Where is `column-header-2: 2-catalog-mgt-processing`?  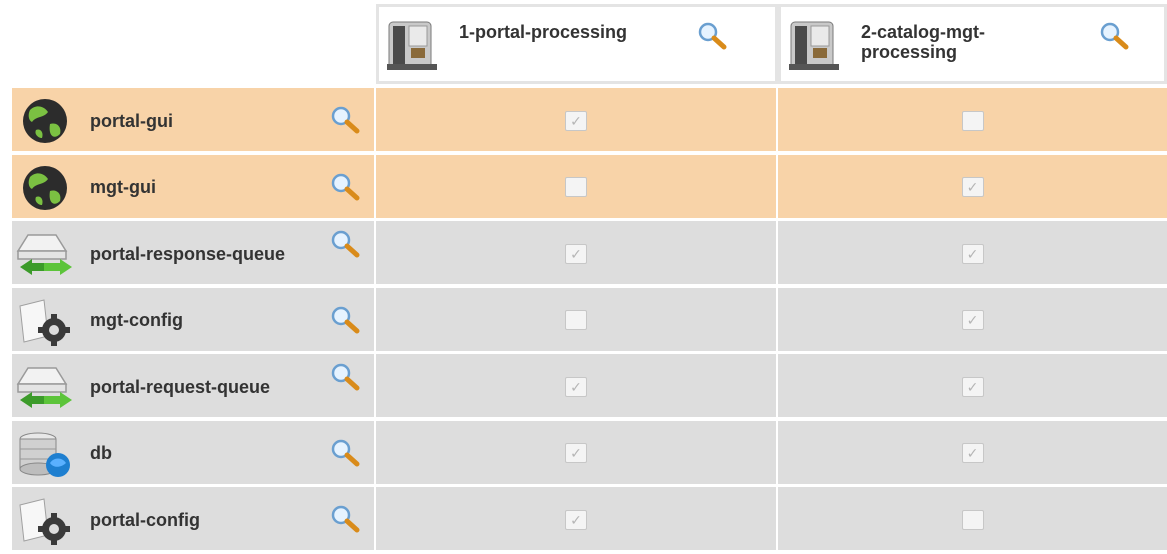 column-header-2: 2-catalog-mgt-processing is located at coordinates (972, 44).